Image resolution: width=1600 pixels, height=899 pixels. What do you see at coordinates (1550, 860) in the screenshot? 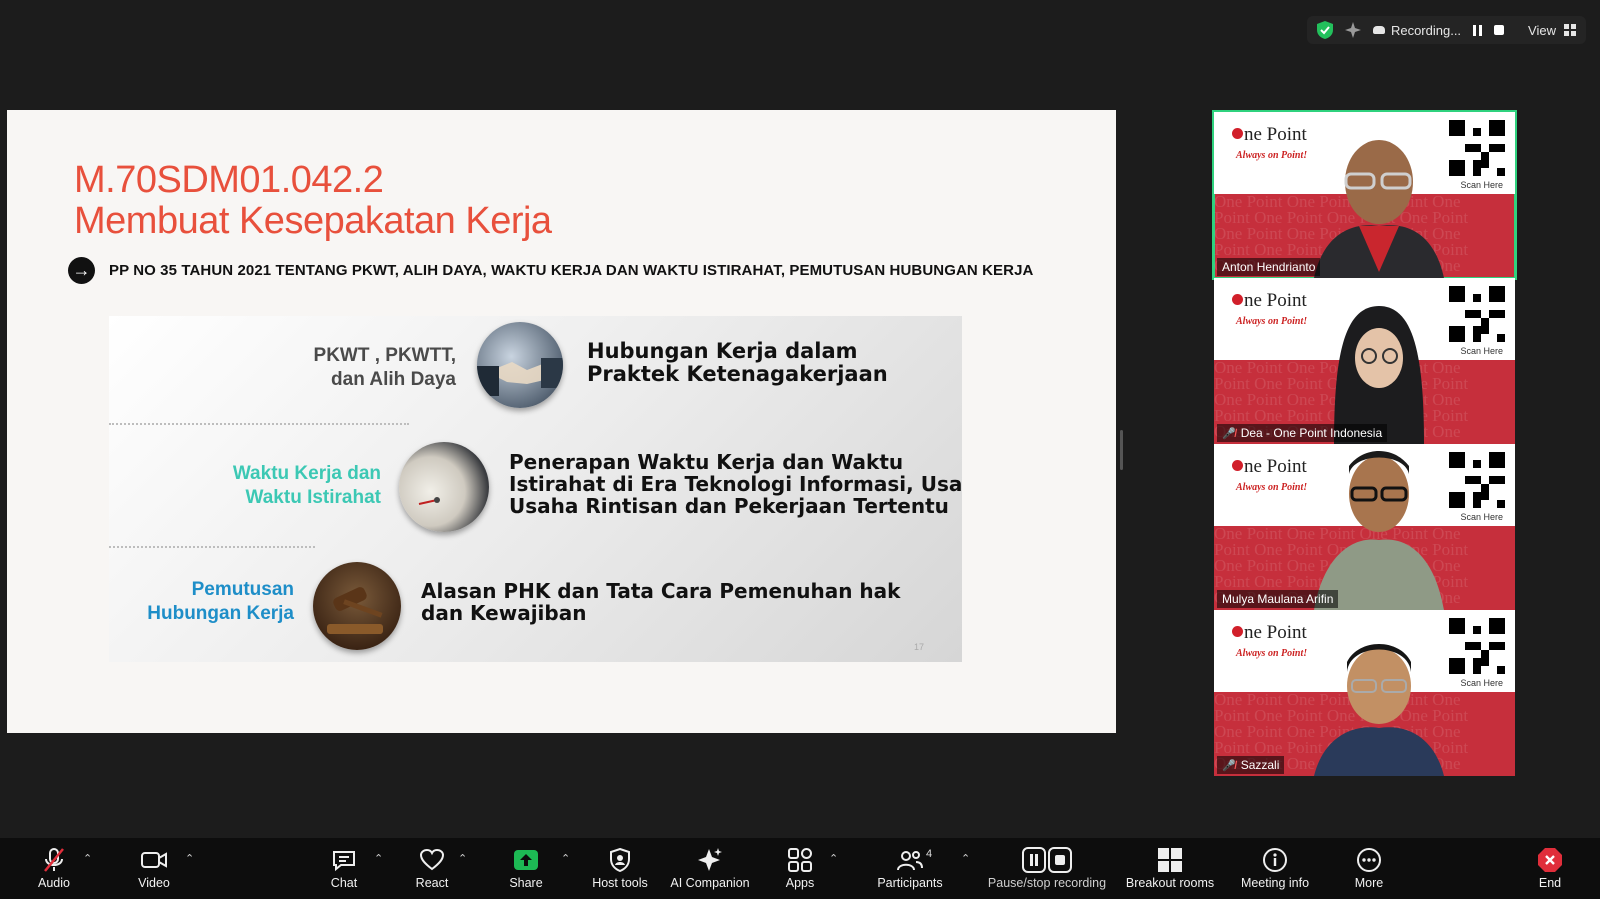
I see `end-x-icon` at bounding box center [1550, 860].